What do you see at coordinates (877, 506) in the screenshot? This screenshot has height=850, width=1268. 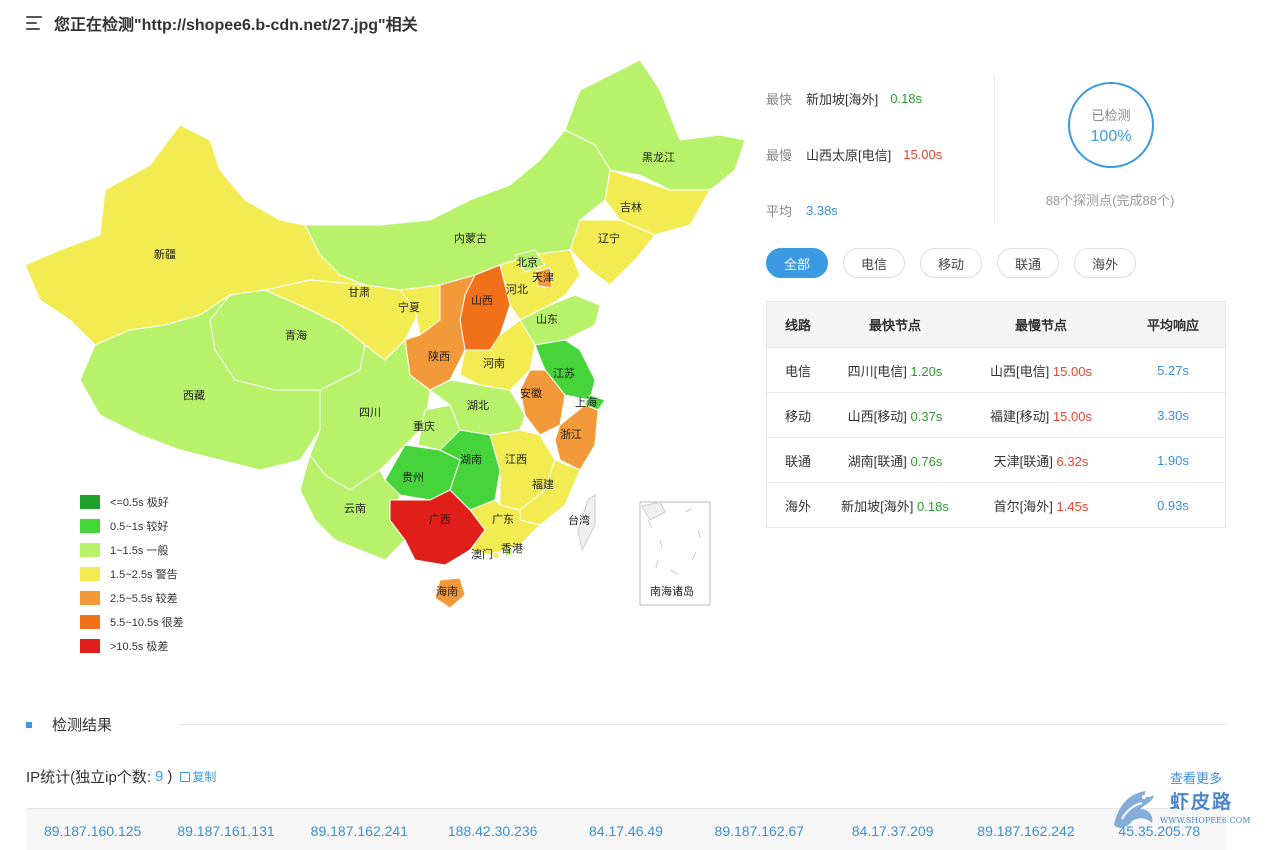 I see `cell-node: 新加坡[海外]` at bounding box center [877, 506].